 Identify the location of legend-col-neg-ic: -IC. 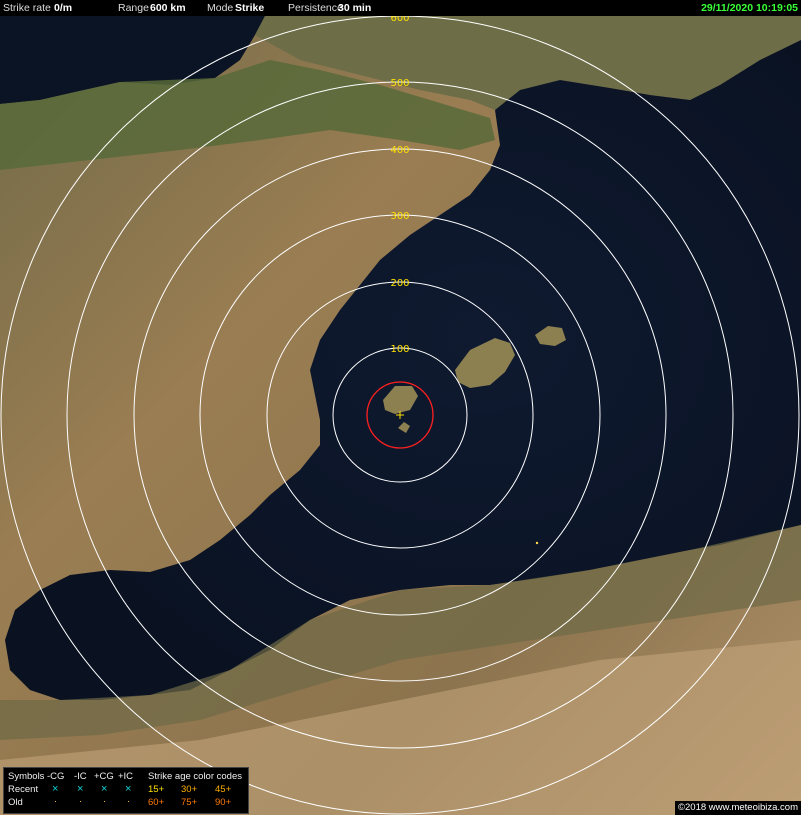
(80, 776).